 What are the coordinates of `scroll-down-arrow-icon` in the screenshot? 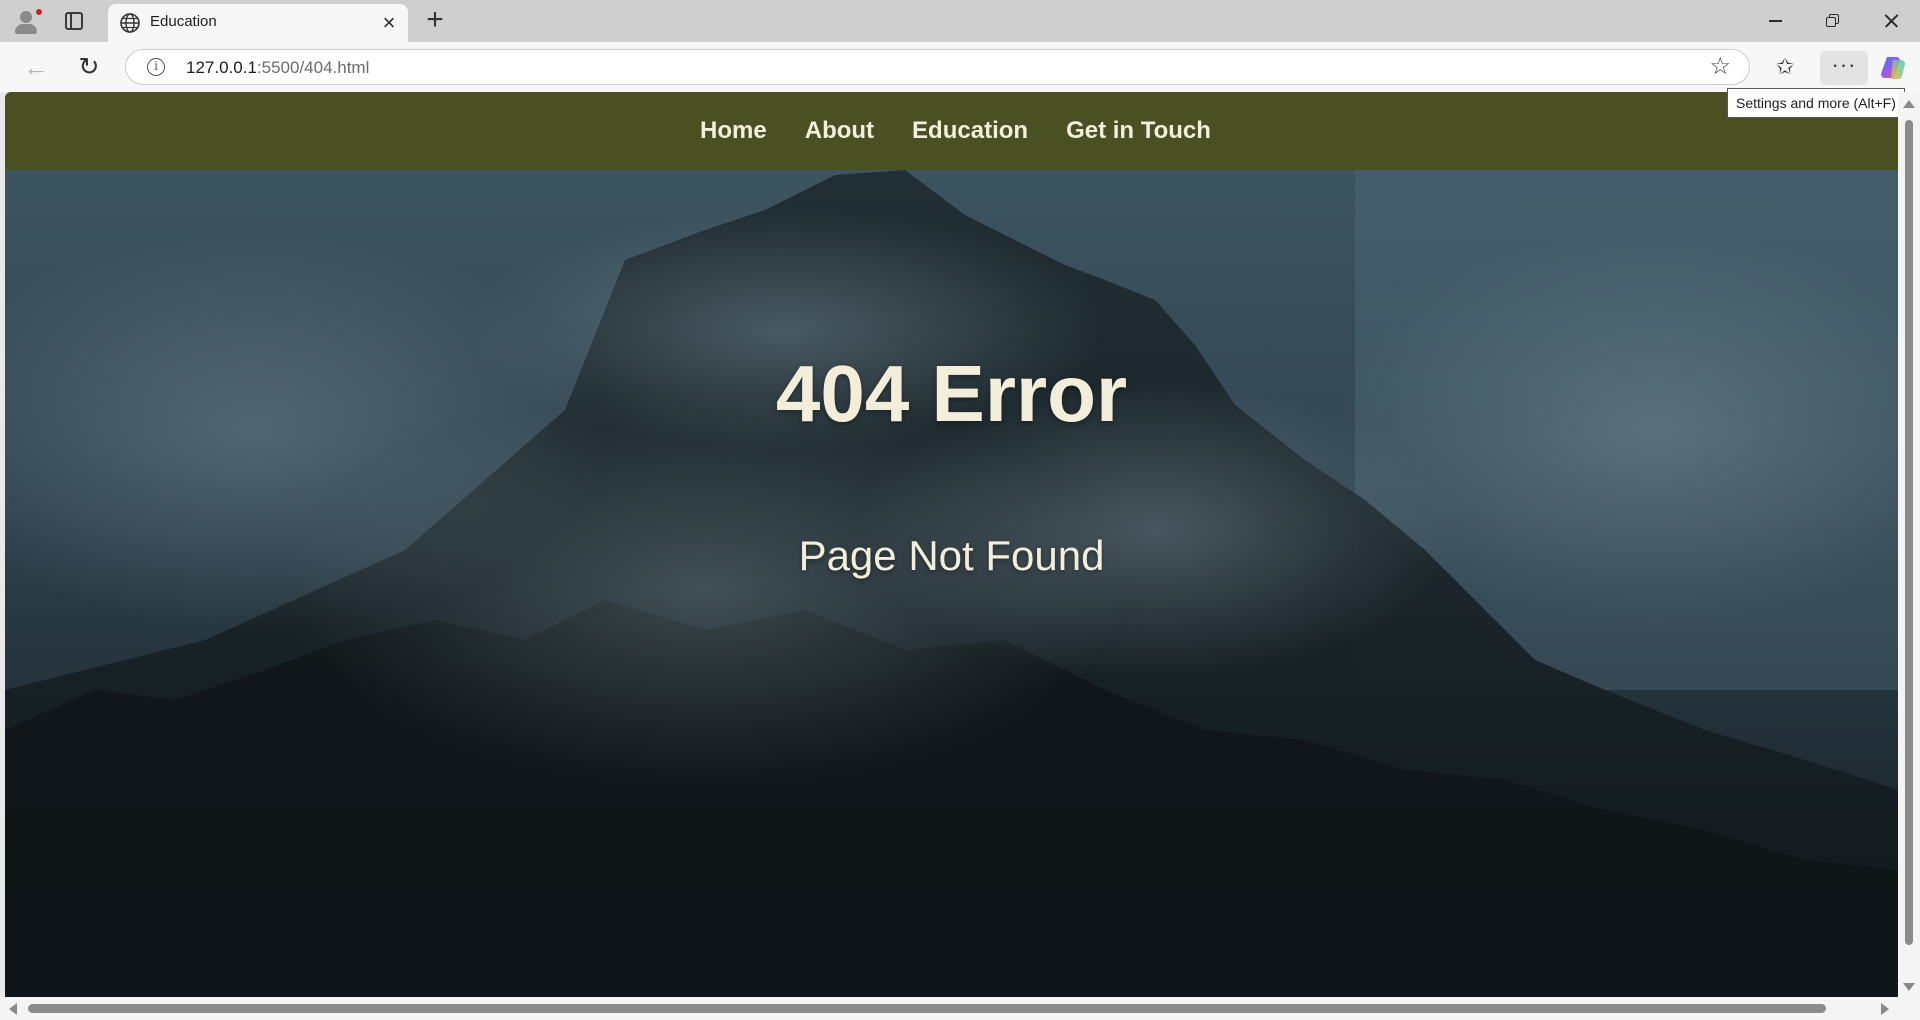 It's located at (1909, 987).